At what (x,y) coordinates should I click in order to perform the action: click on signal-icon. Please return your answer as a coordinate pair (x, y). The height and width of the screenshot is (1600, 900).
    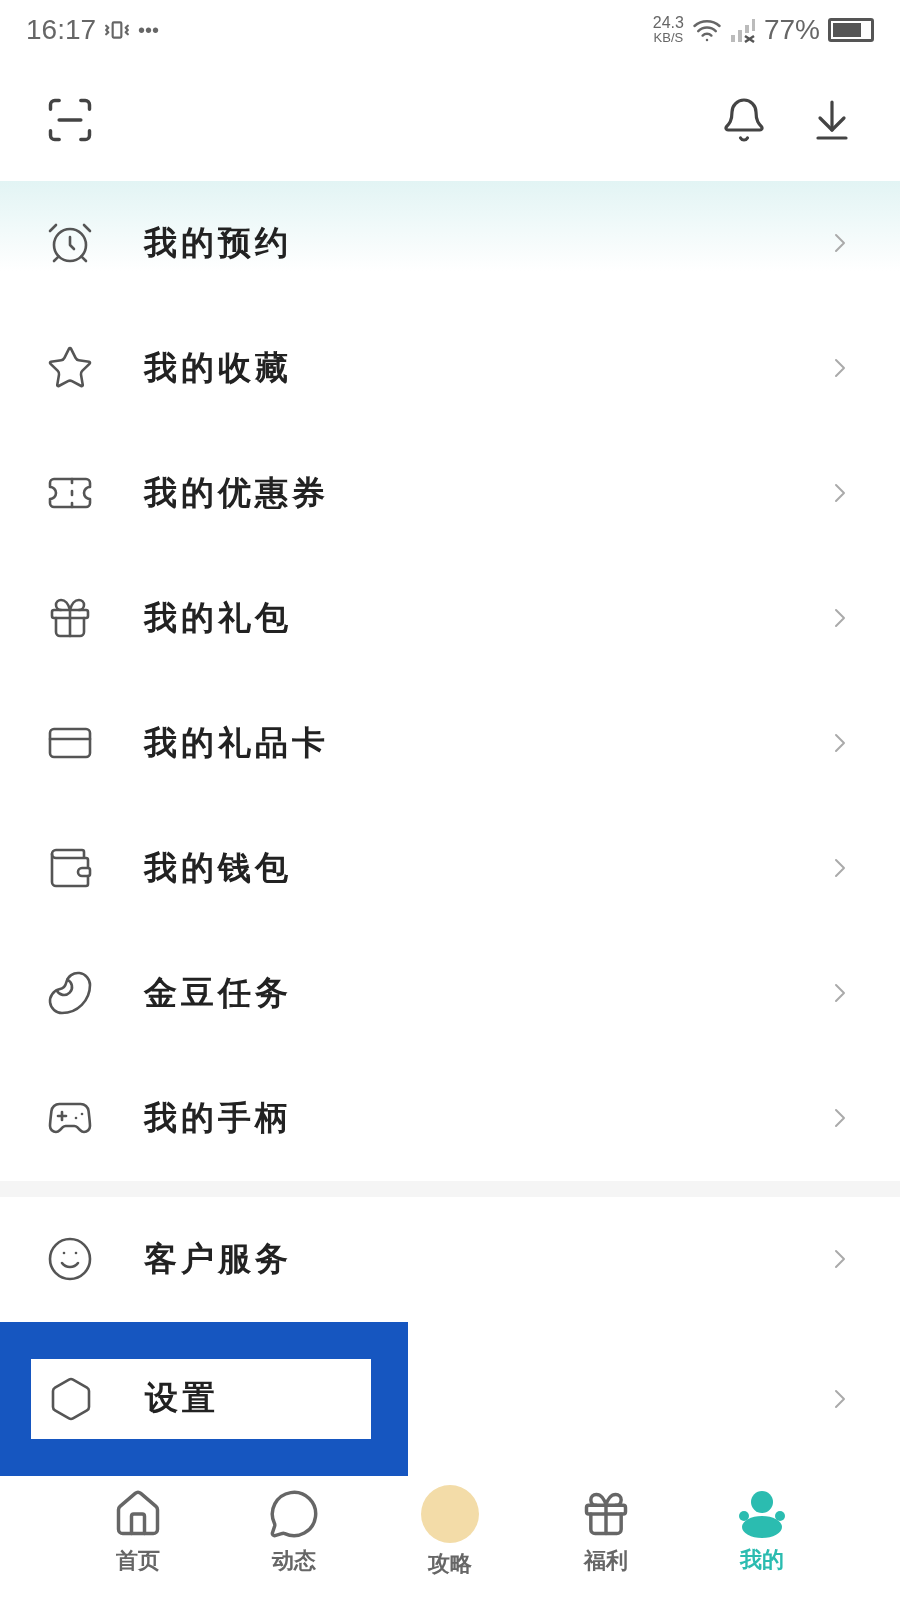
    Looking at the image, I should click on (742, 29).